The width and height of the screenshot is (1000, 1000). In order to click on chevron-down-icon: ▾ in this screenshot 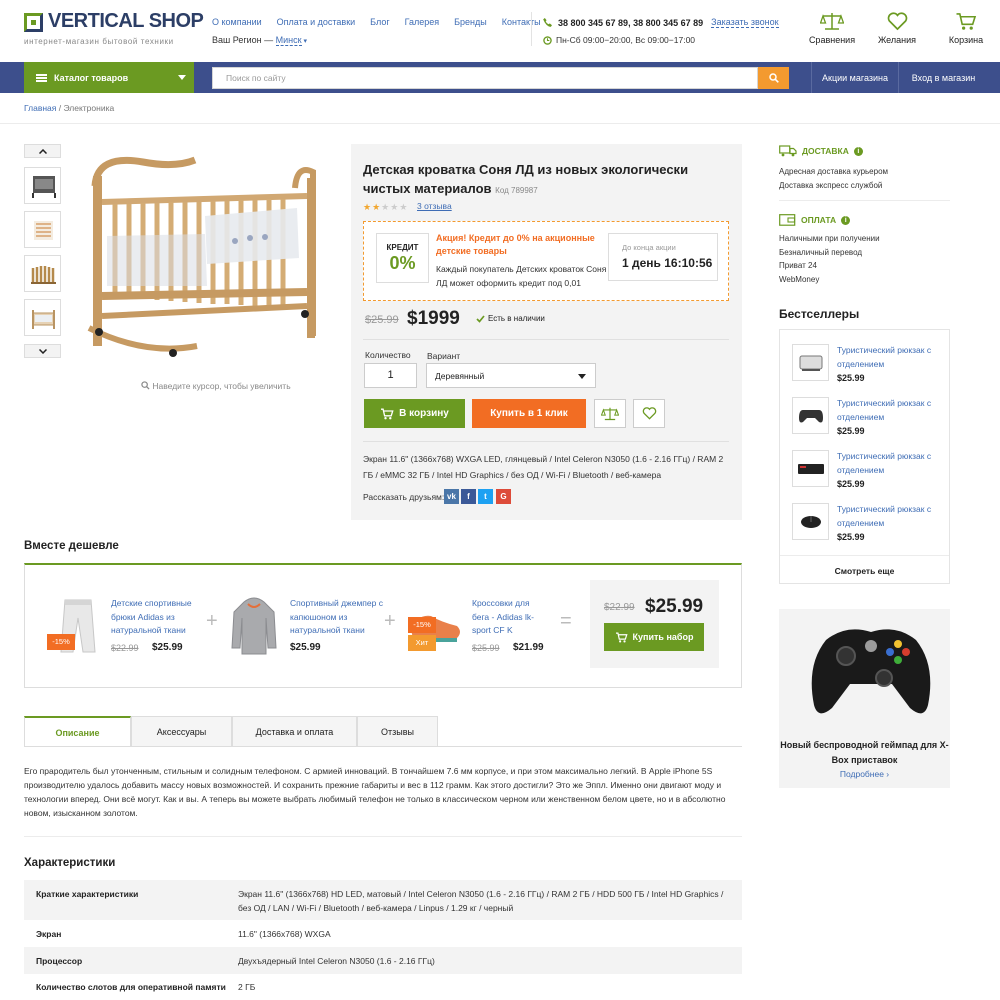, I will do `click(304, 41)`.